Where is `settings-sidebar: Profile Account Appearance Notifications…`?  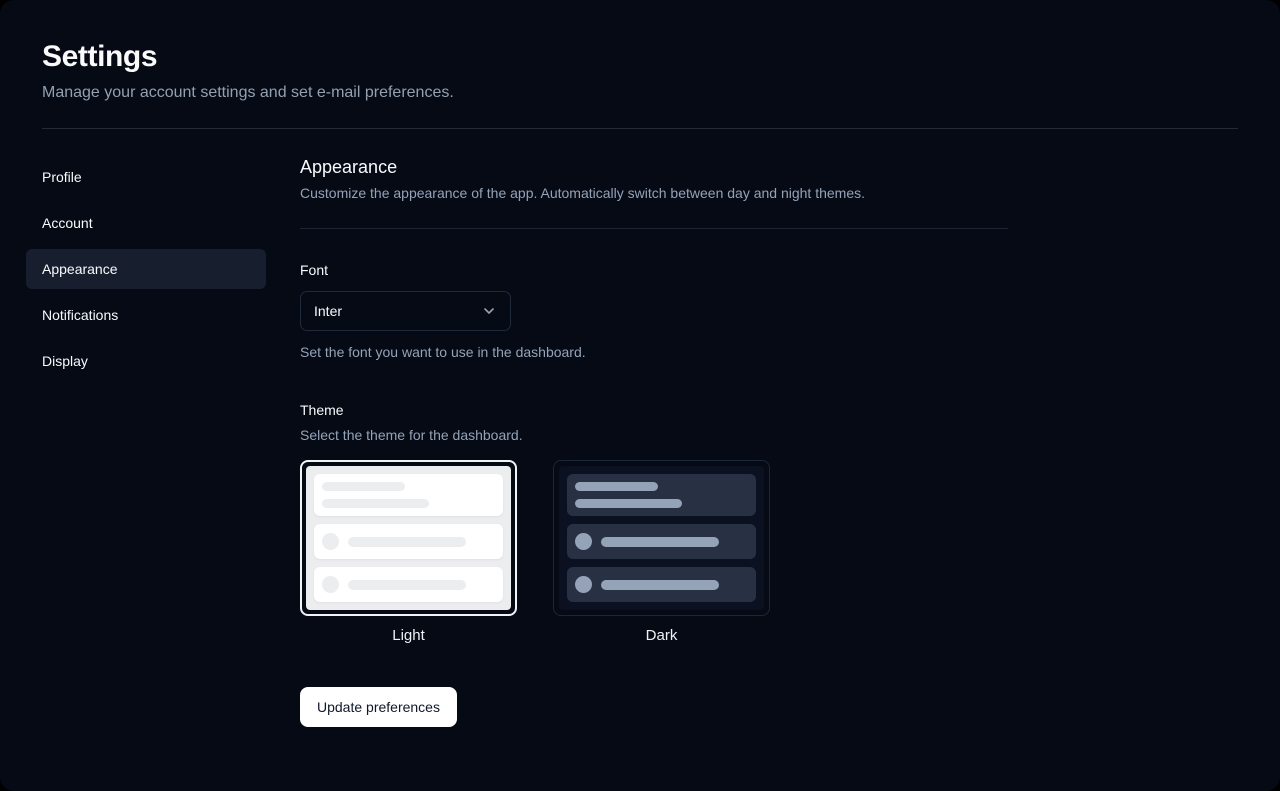
settings-sidebar: Profile Account Appearance Notifications… is located at coordinates (146, 442).